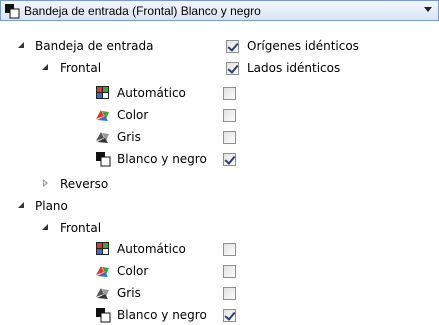 The height and width of the screenshot is (325, 439). What do you see at coordinates (294, 68) in the screenshot?
I see `identical-sides-label: Lados idénticos` at bounding box center [294, 68].